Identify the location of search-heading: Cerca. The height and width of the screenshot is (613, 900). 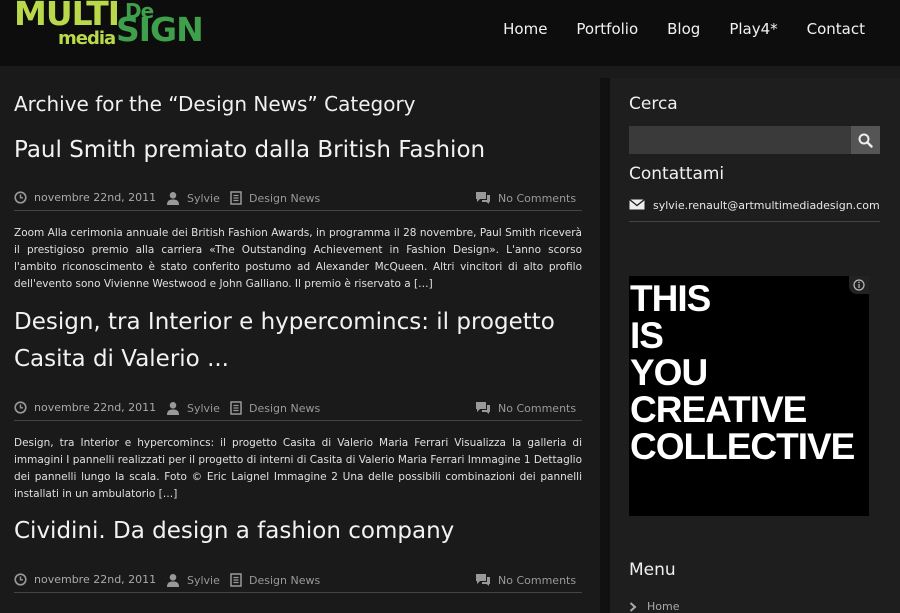
(653, 104).